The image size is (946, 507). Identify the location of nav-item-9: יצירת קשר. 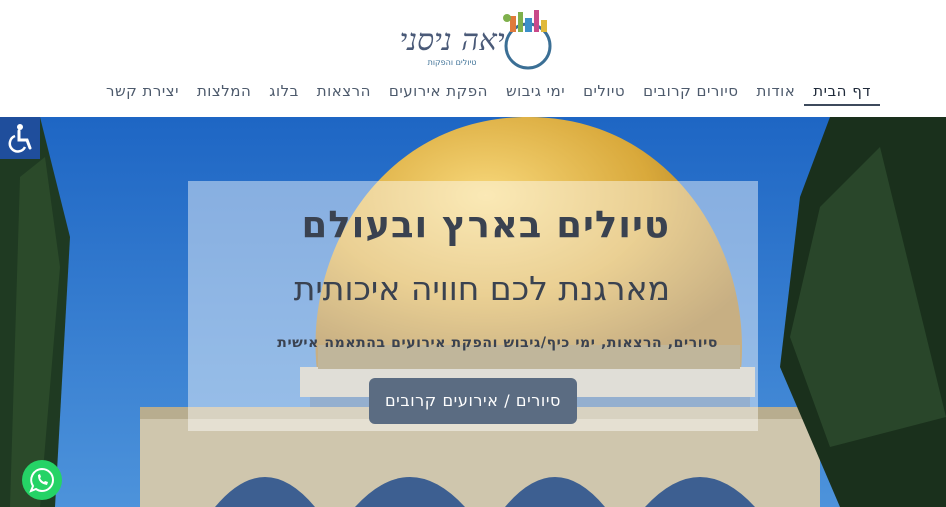
(142, 92).